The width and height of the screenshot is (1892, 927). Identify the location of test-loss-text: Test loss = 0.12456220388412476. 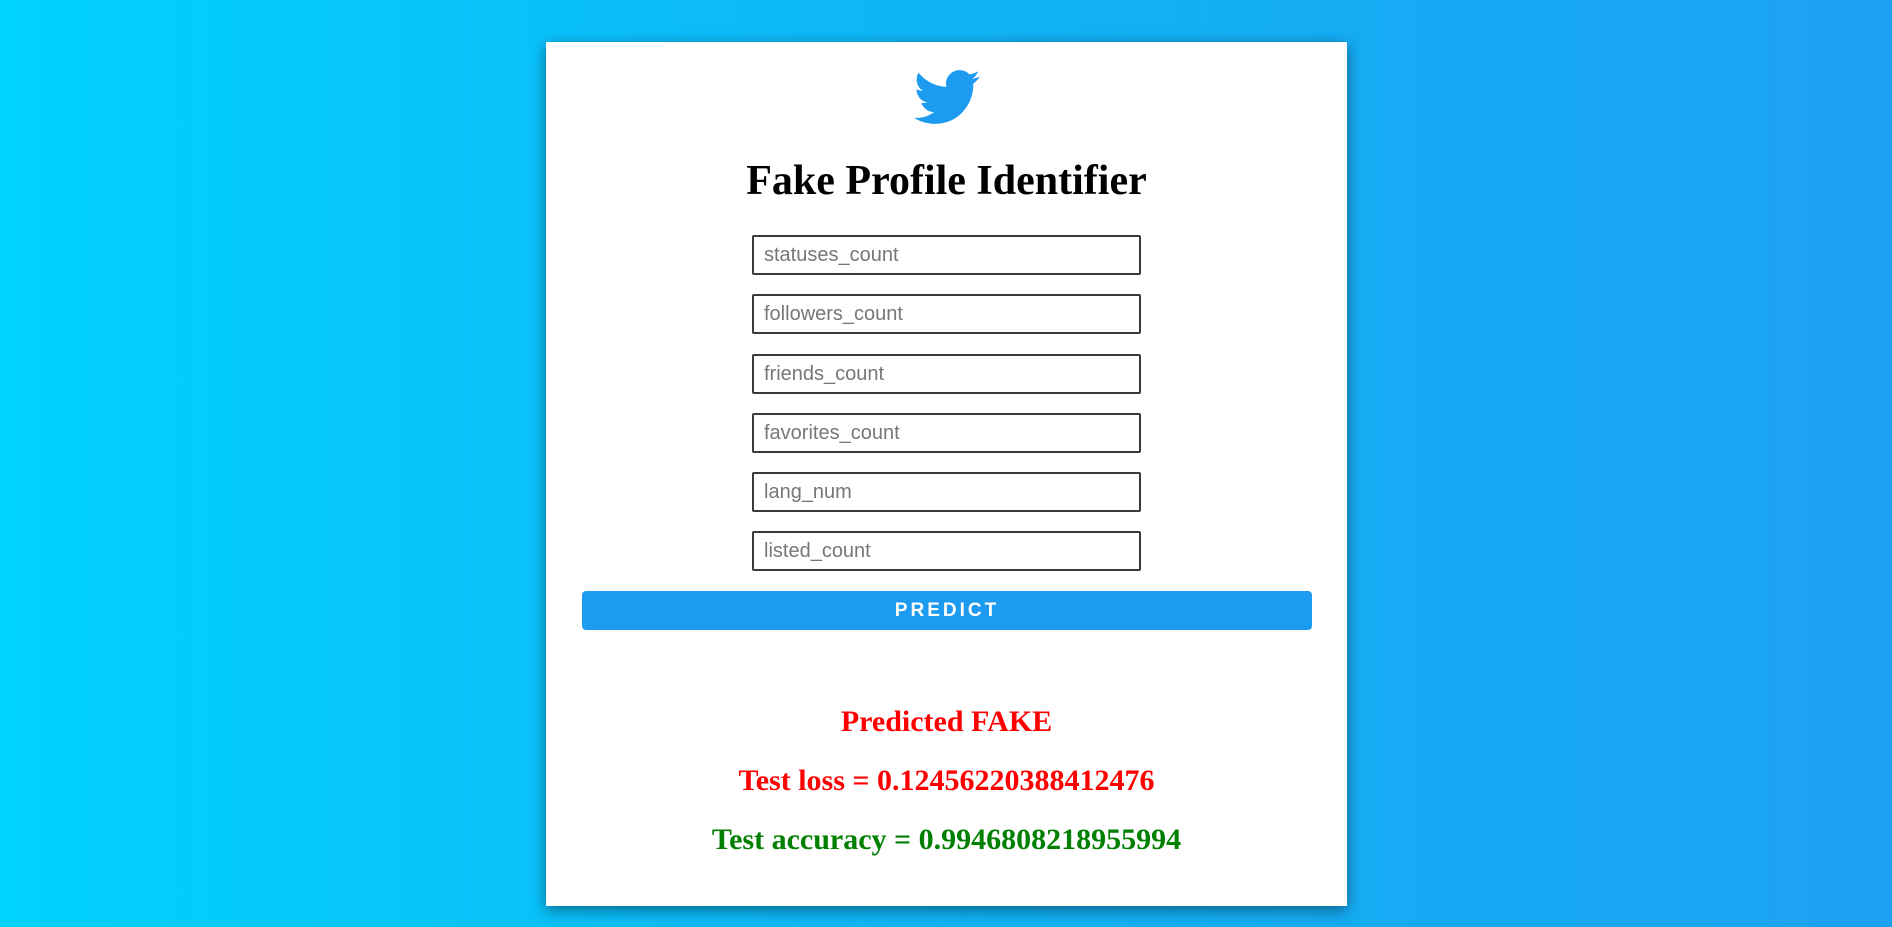
(946, 780).